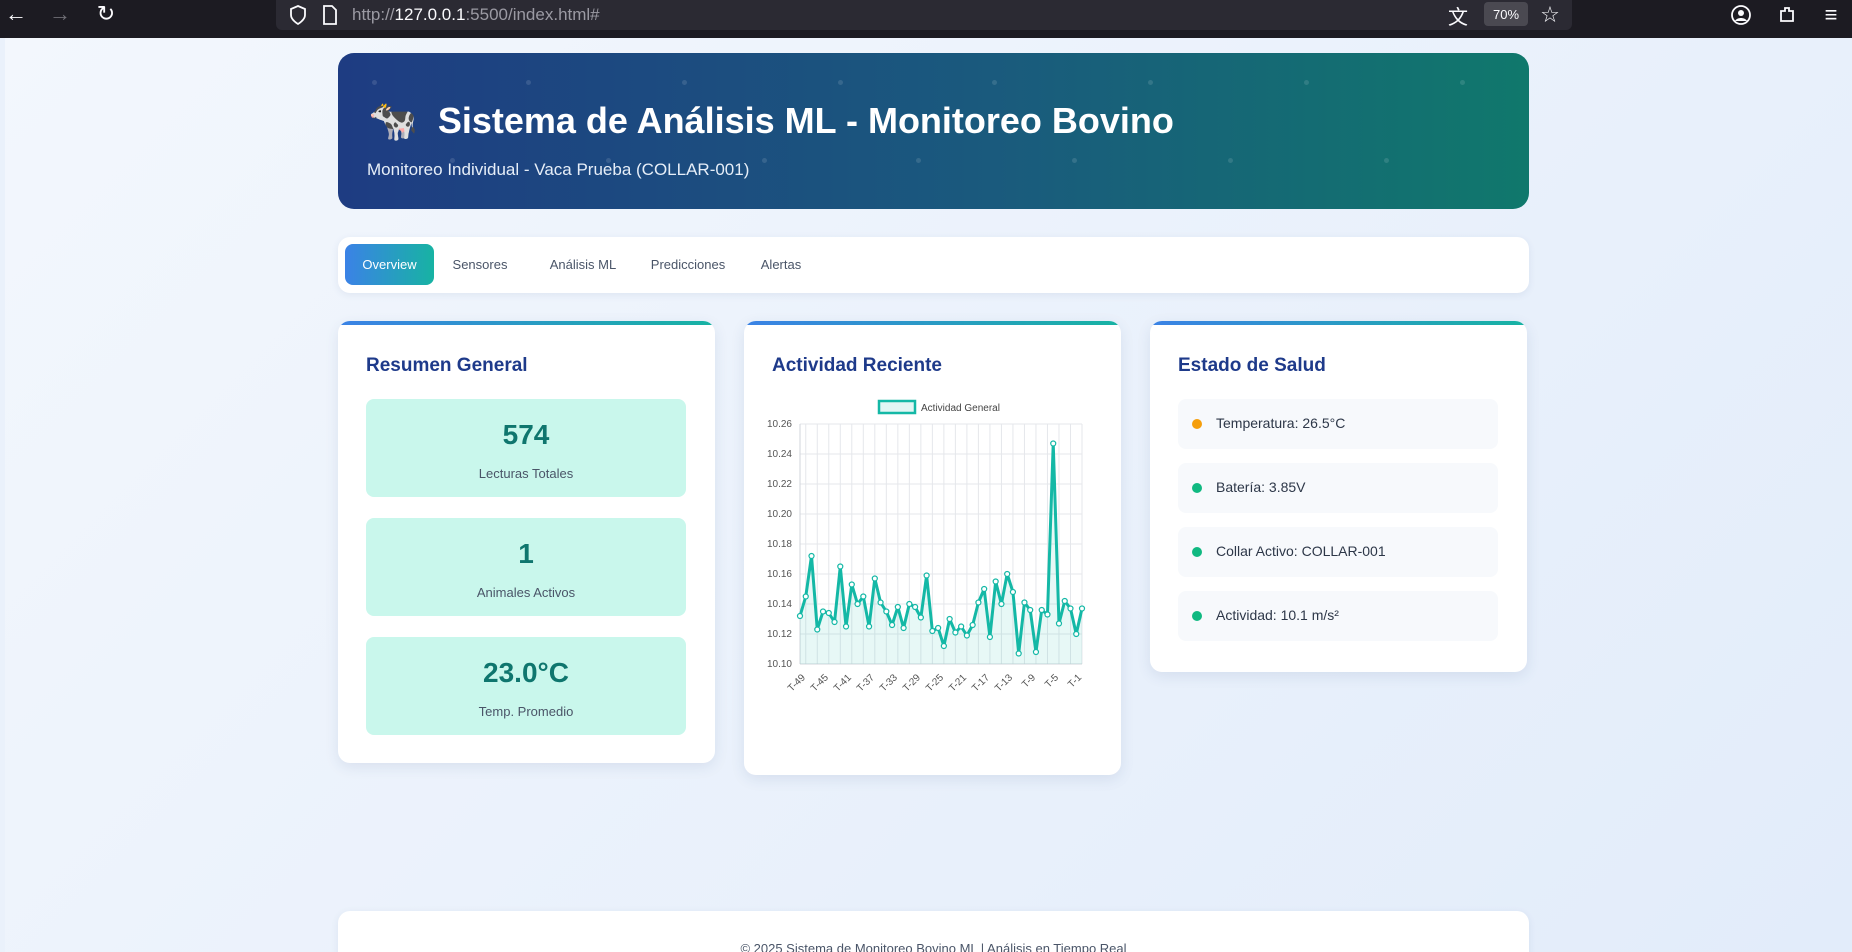 The height and width of the screenshot is (952, 1852). I want to click on forward-icon: →, so click(60, 14).